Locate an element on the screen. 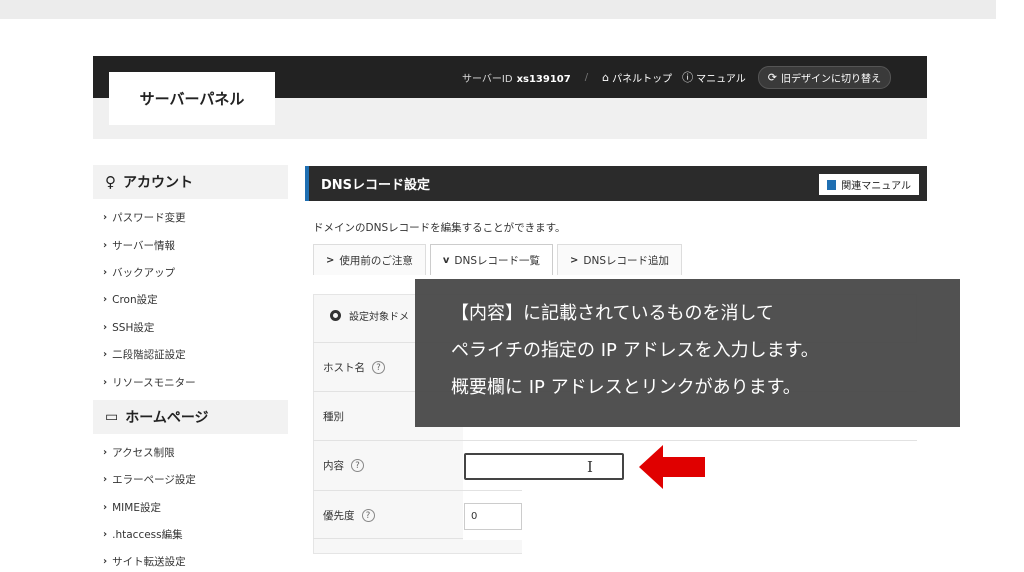  priority-label-text: 優先度 is located at coordinates (339, 516).